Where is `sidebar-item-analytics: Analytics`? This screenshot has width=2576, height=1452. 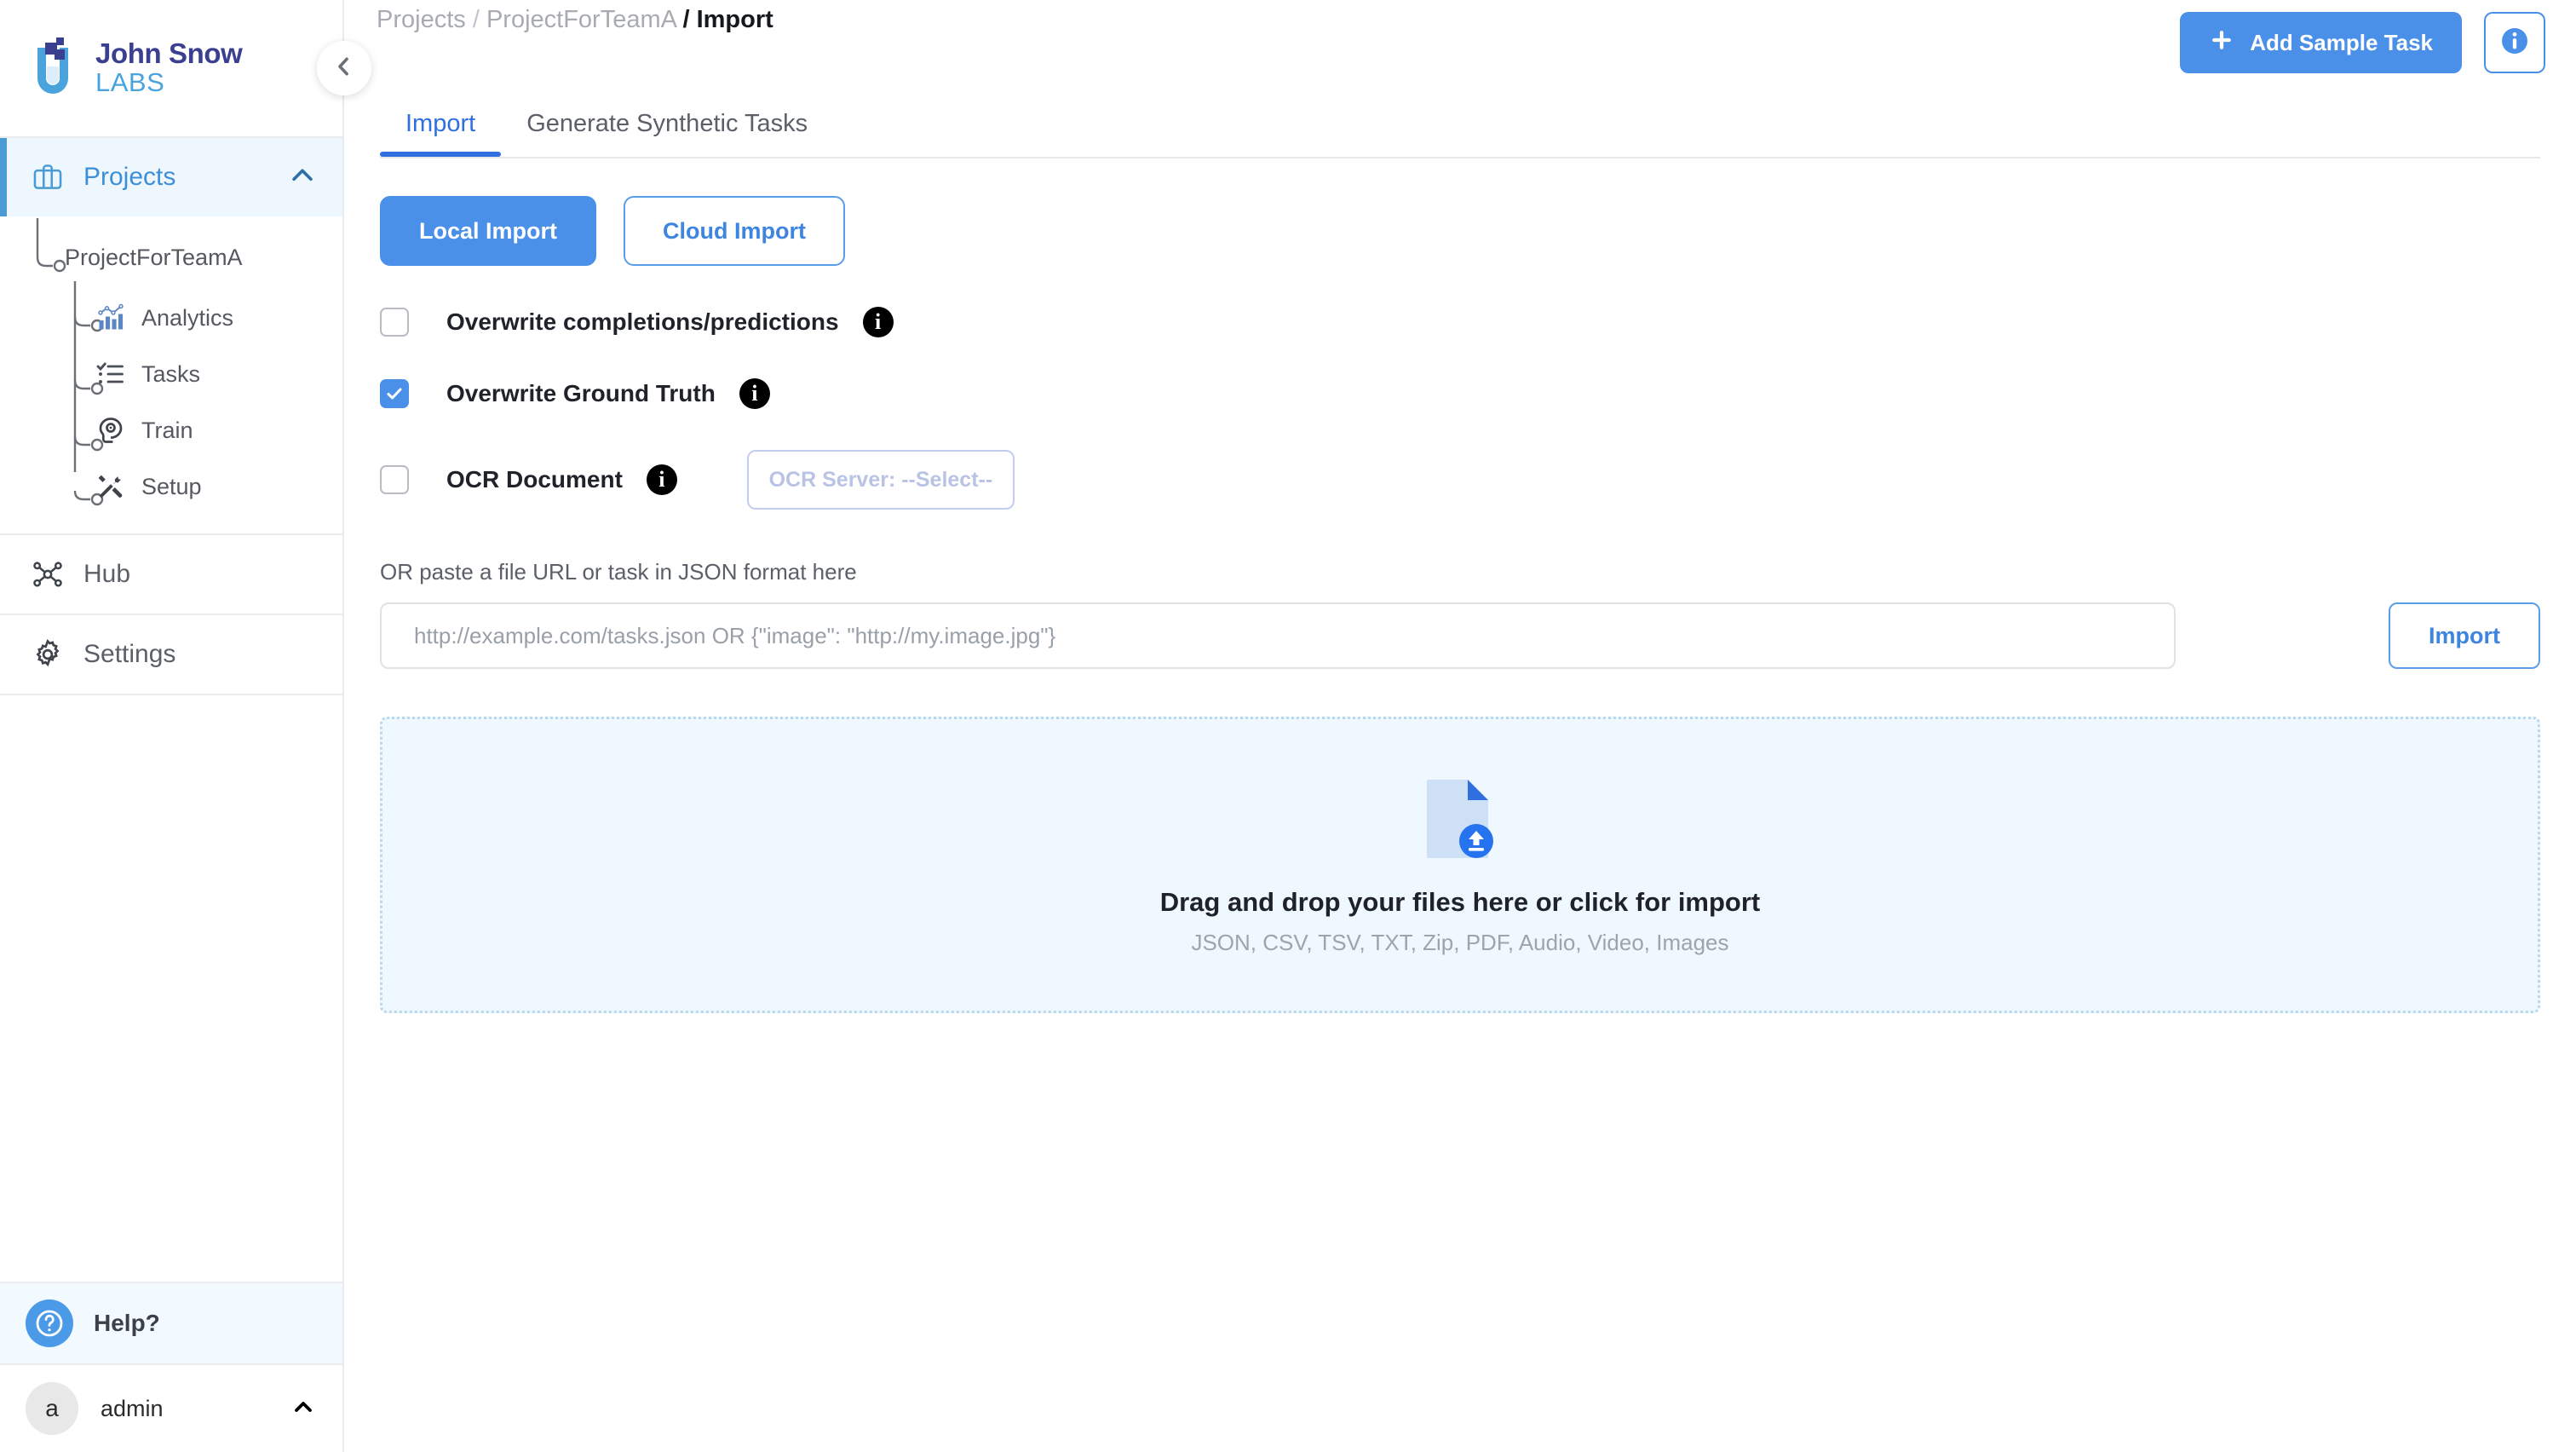
sidebar-item-analytics: Analytics is located at coordinates (171, 318).